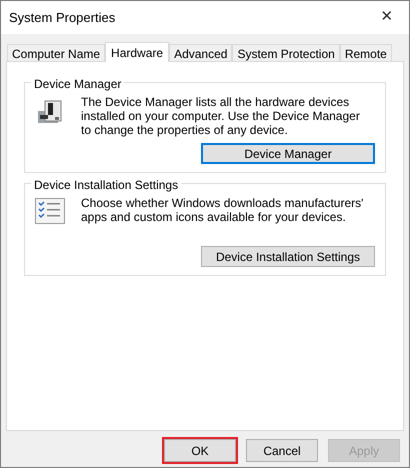 The image size is (410, 468). Describe the element at coordinates (137, 52) in the screenshot. I see `tab: Hardware` at that location.